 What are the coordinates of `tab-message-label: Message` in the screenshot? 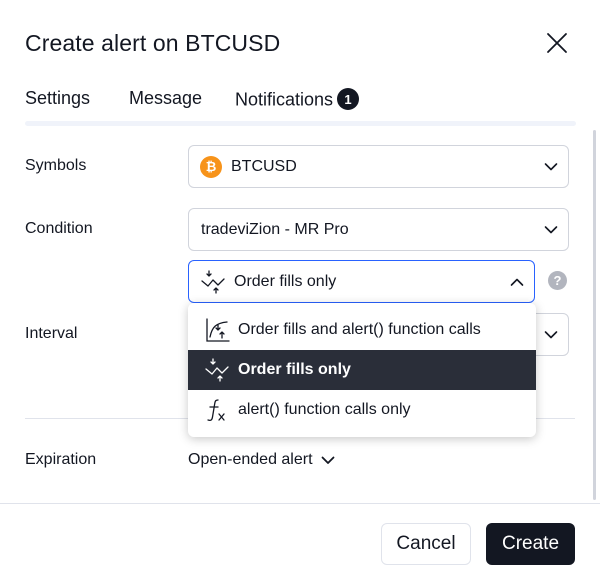 It's located at (166, 98).